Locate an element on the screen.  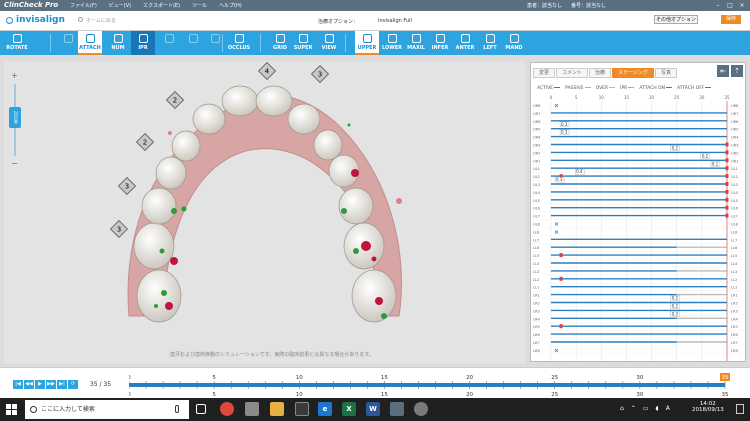
tool-left-button: LEFT is located at coordinates (490, 43).